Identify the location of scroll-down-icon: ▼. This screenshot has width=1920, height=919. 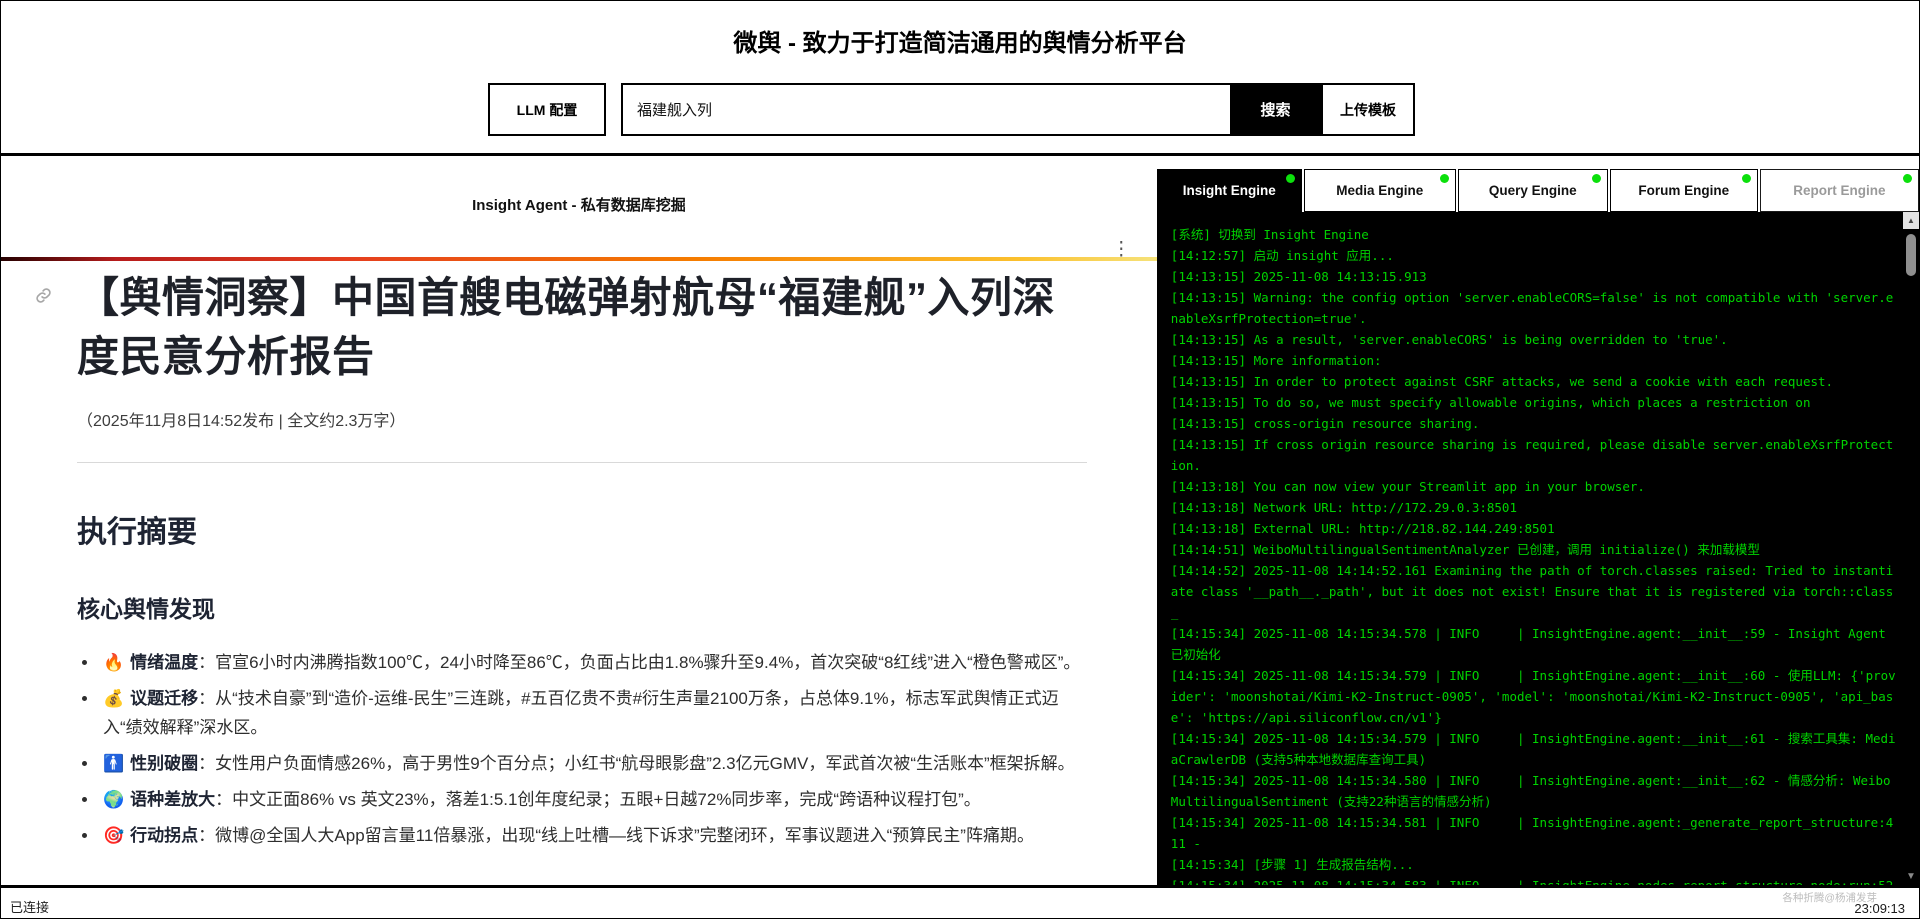
(1911, 876).